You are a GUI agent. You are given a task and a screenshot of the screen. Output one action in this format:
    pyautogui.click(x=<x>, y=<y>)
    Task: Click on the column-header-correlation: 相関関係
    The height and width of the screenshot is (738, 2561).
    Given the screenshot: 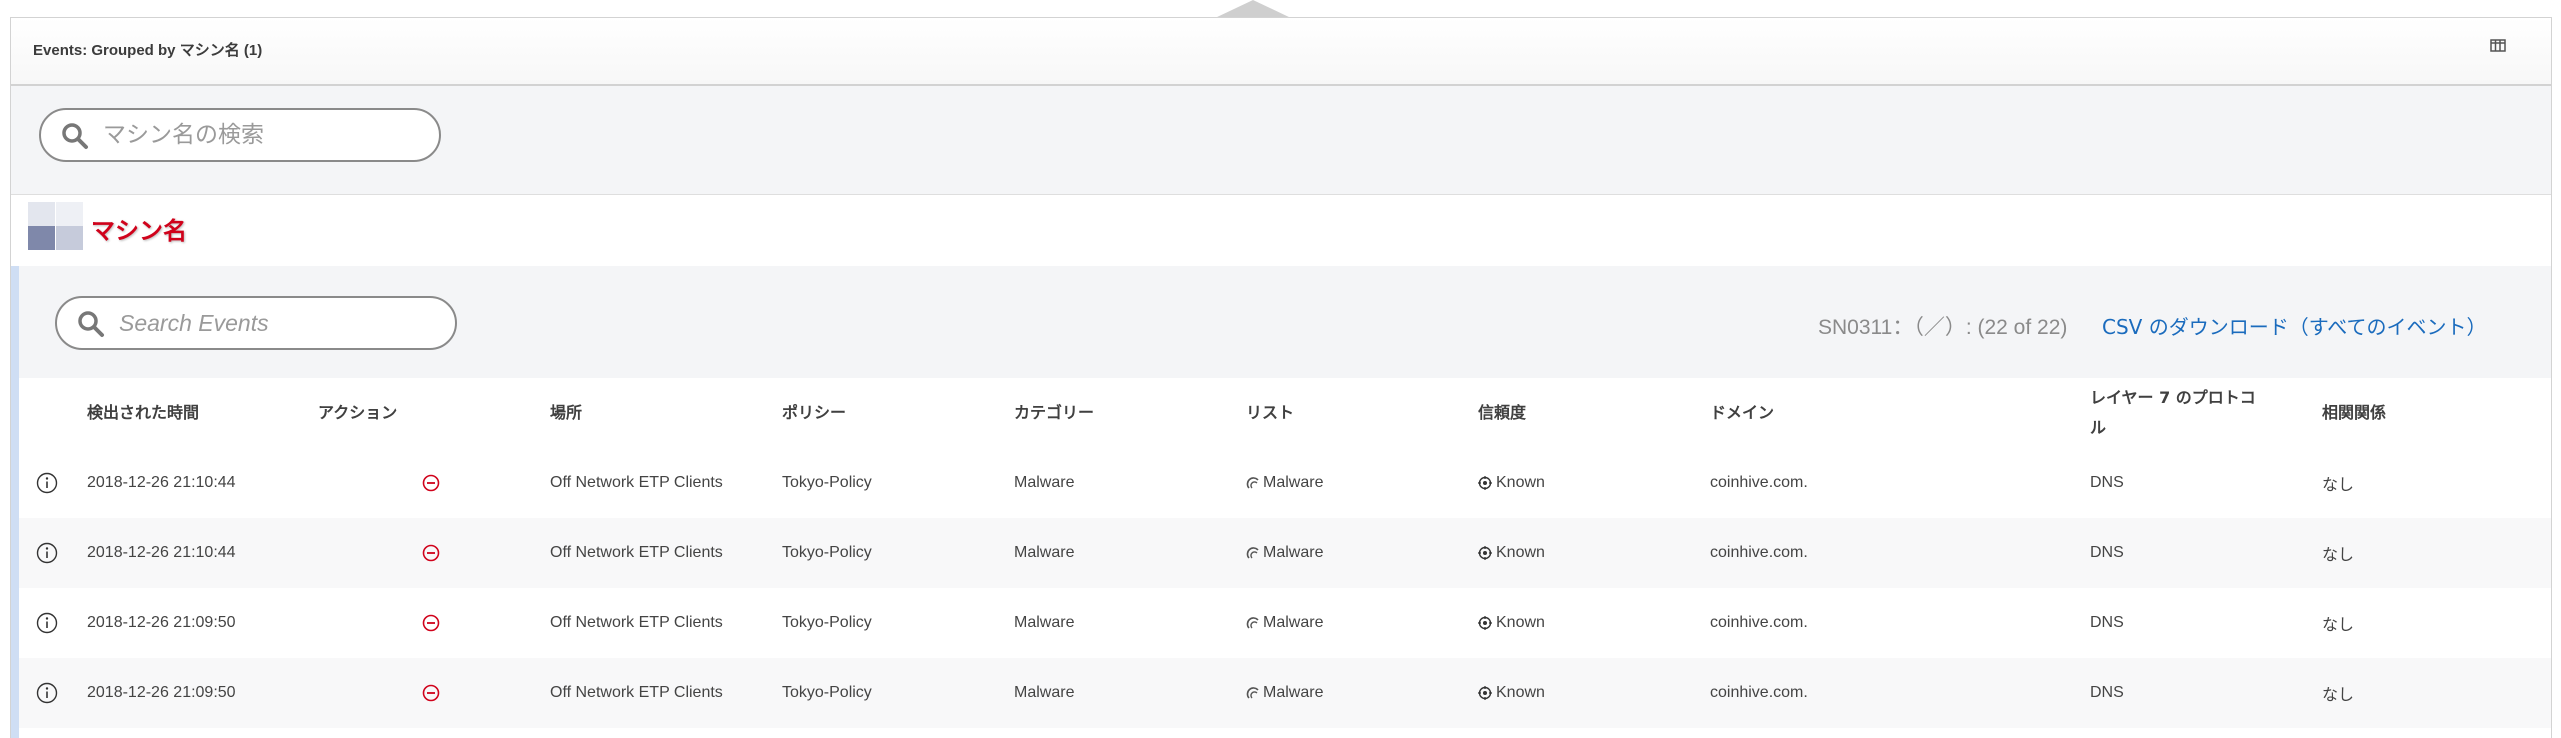 What is the action you would take?
    pyautogui.click(x=2436, y=413)
    